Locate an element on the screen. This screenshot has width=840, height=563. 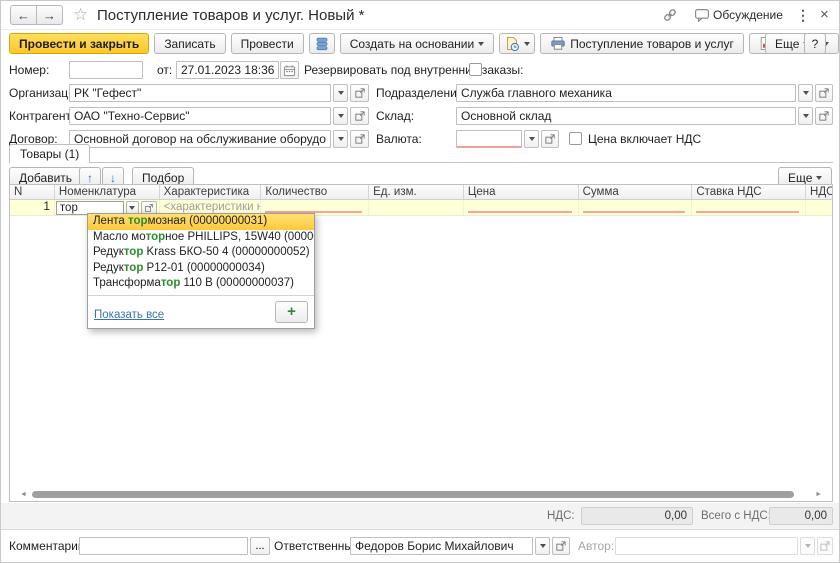
counterparty-label: Контрагент: is located at coordinates (42, 116).